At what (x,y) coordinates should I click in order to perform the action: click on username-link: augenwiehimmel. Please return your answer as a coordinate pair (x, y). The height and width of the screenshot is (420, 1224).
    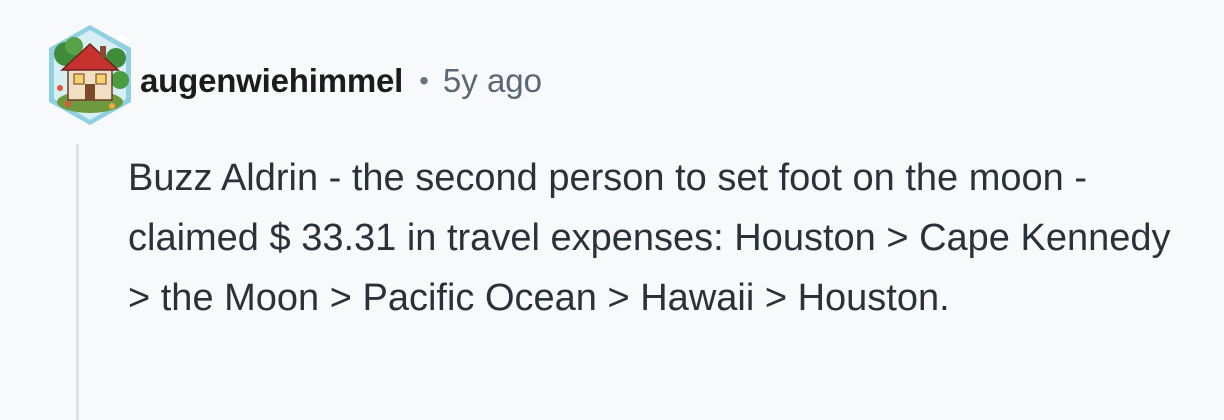
    Looking at the image, I should click on (271, 81).